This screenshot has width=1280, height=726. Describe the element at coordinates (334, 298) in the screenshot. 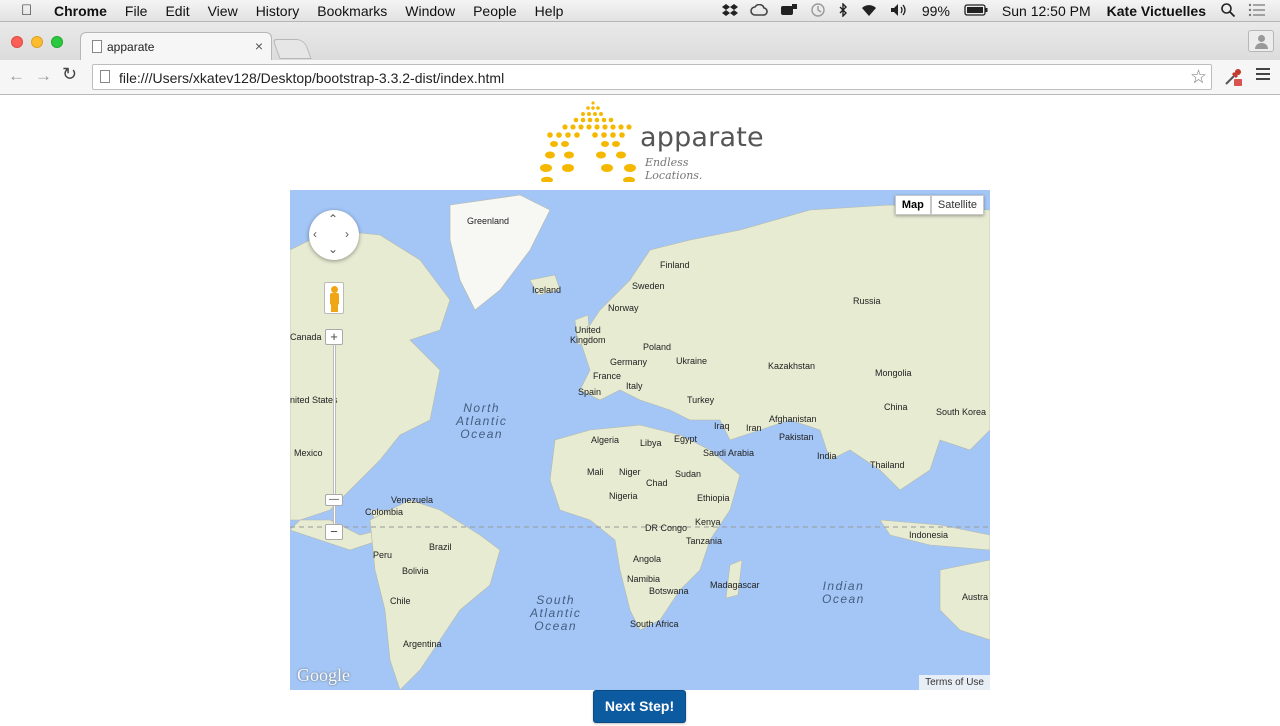

I see `street-view-pegman-icon` at that location.